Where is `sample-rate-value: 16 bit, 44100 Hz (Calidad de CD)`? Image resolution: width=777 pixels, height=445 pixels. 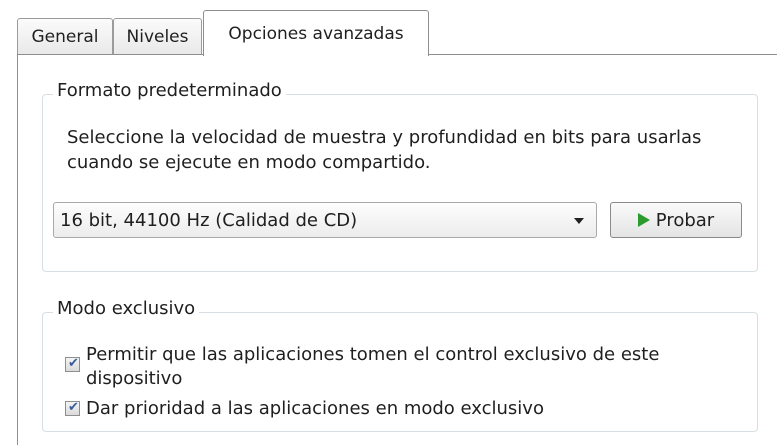 sample-rate-value: 16 bit, 44100 Hz (Calidad de CD) is located at coordinates (209, 220).